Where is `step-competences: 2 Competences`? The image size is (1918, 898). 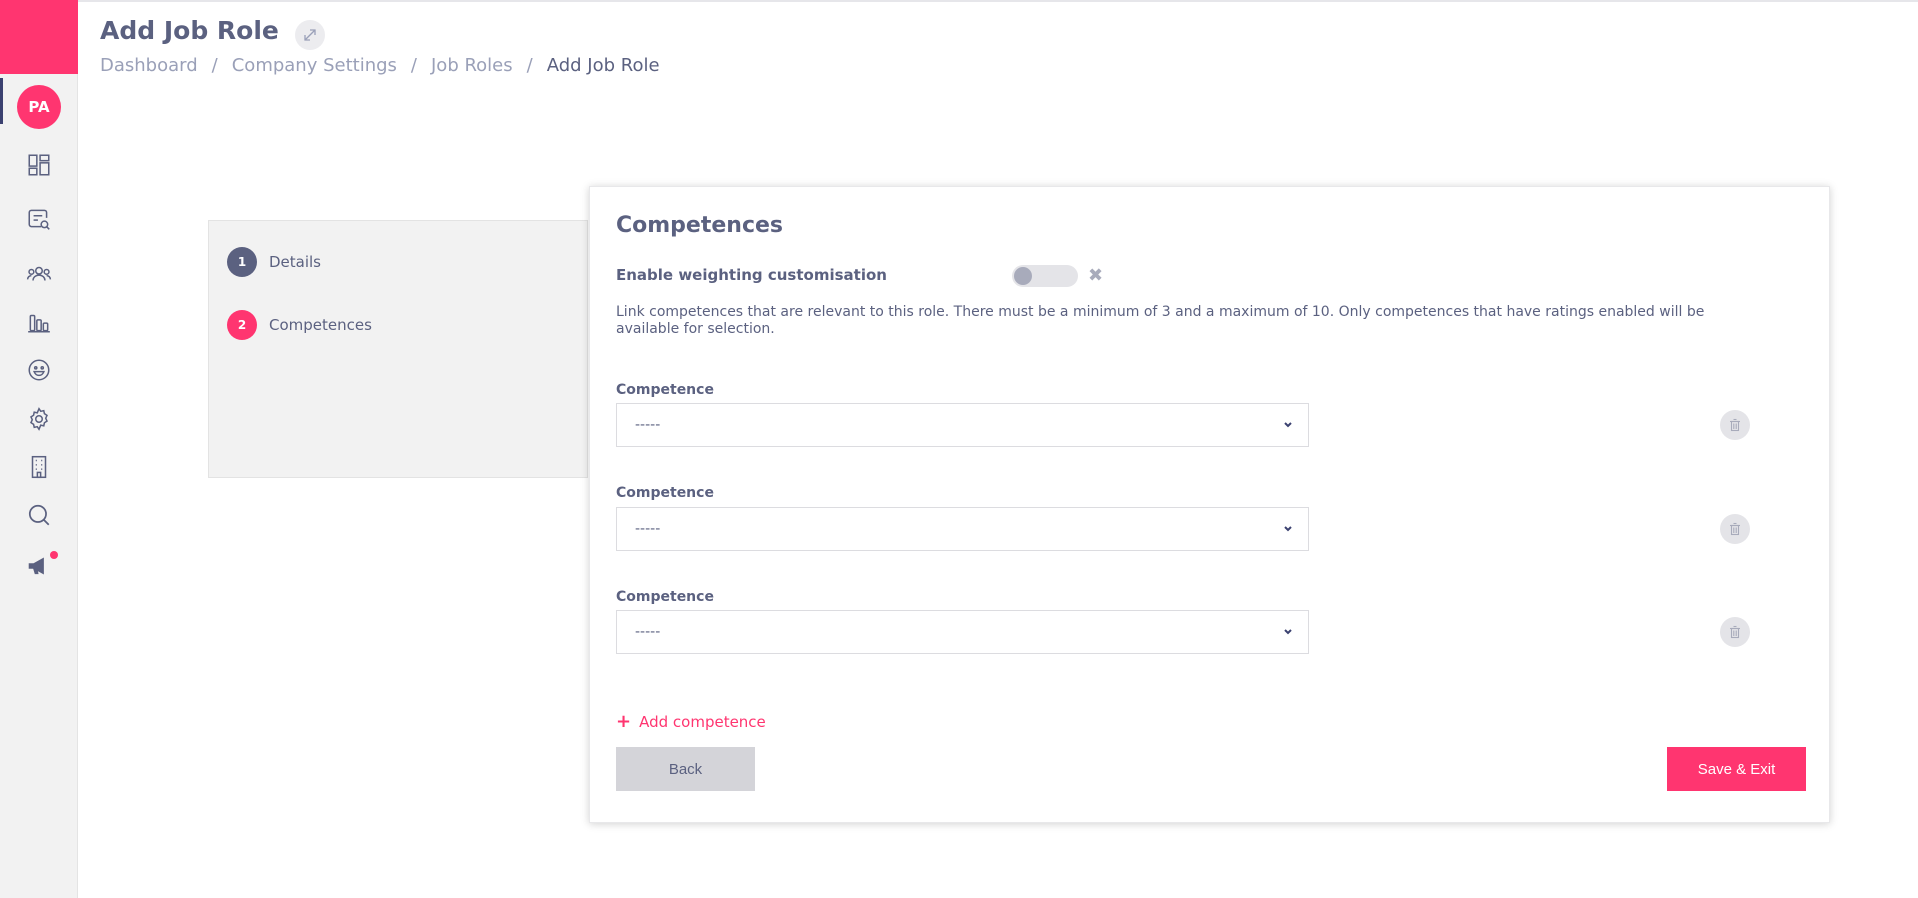
step-competences: 2 Competences is located at coordinates (299, 325).